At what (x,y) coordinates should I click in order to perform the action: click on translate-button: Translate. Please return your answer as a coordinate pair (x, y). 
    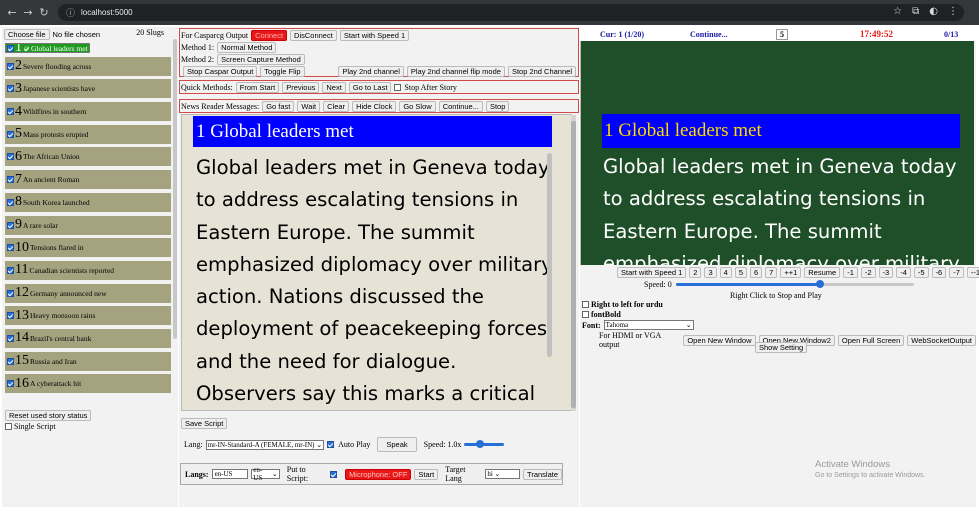
    Looking at the image, I should click on (543, 474).